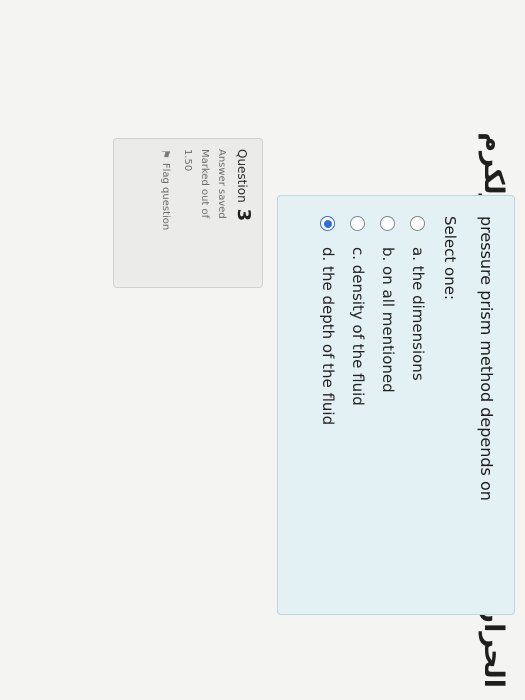  What do you see at coordinates (165, 154) in the screenshot?
I see `flag-icon: ⚑` at bounding box center [165, 154].